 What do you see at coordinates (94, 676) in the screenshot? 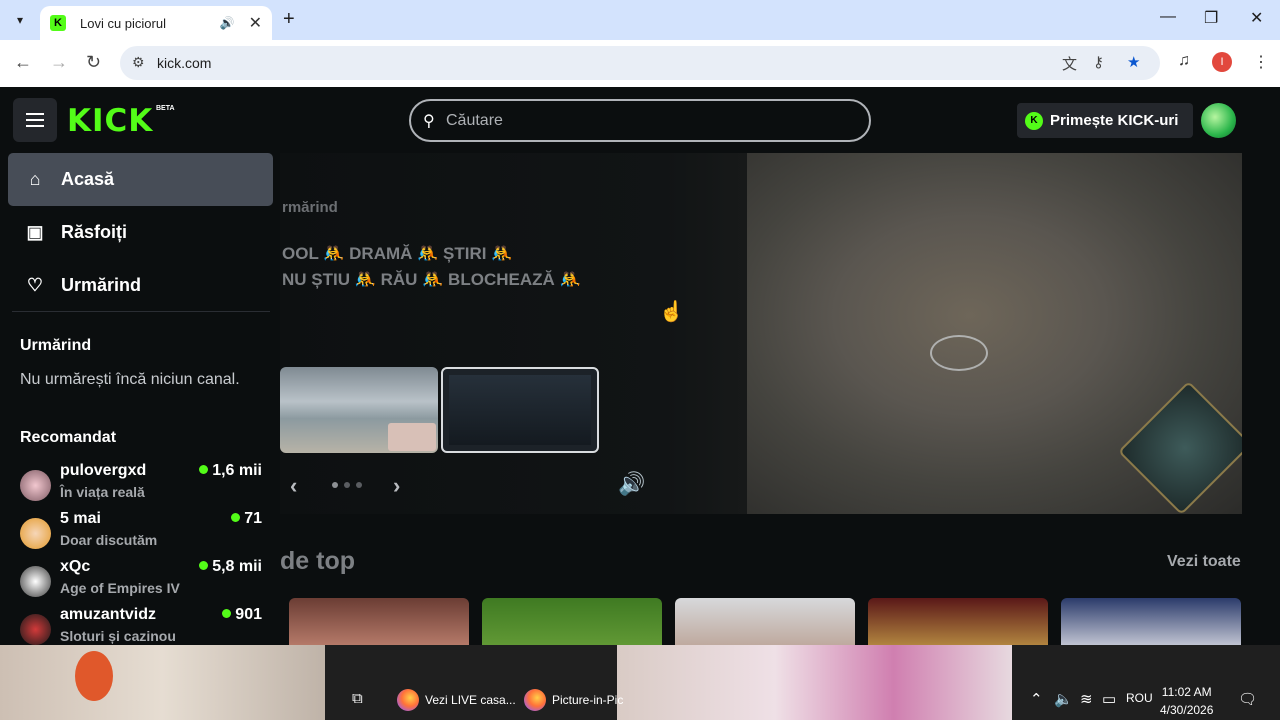
I see `balloon-shape` at bounding box center [94, 676].